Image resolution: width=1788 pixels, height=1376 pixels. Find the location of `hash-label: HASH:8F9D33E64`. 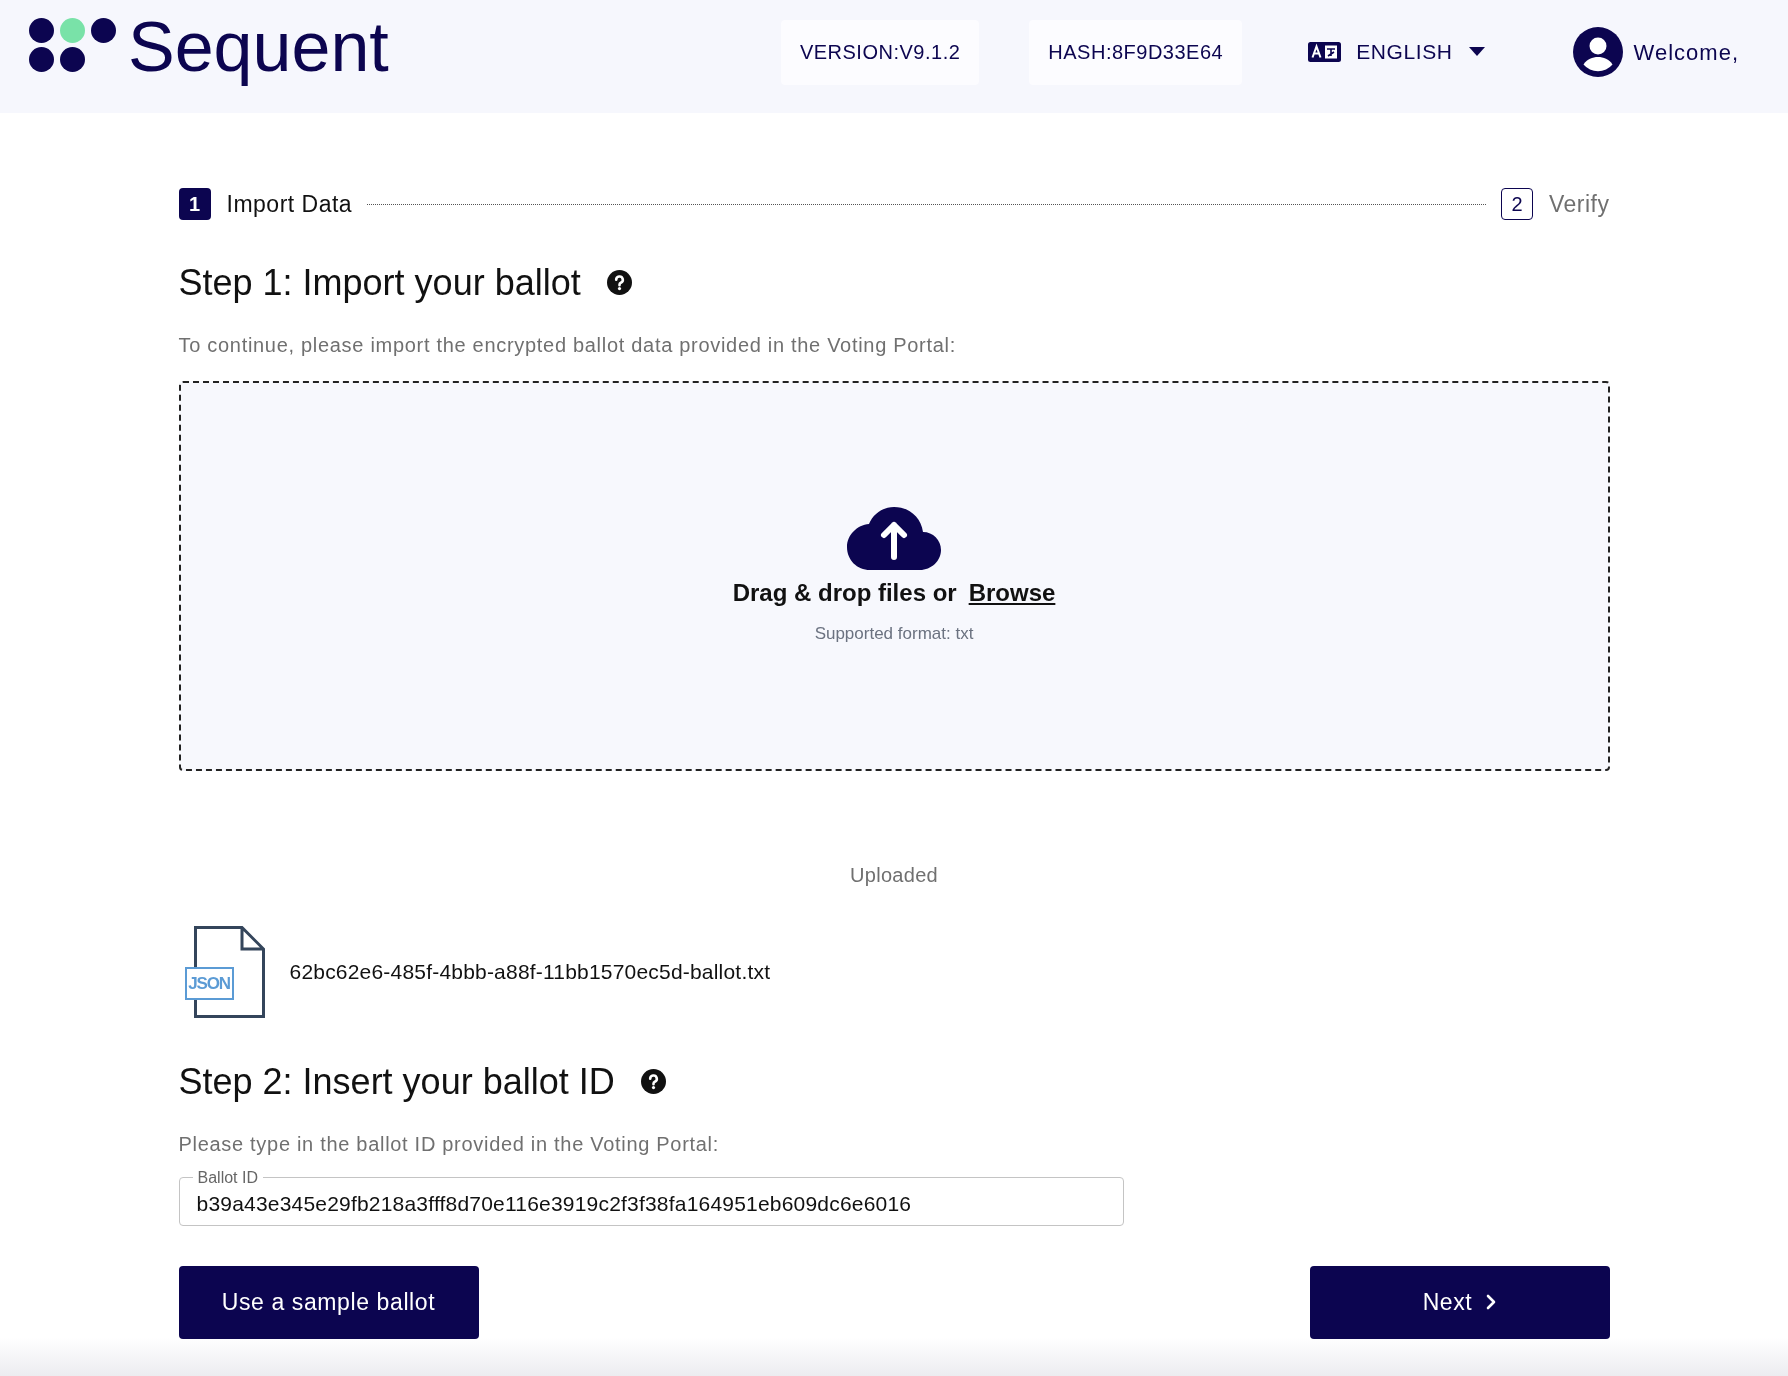

hash-label: HASH:8F9D33E64 is located at coordinates (1136, 52).